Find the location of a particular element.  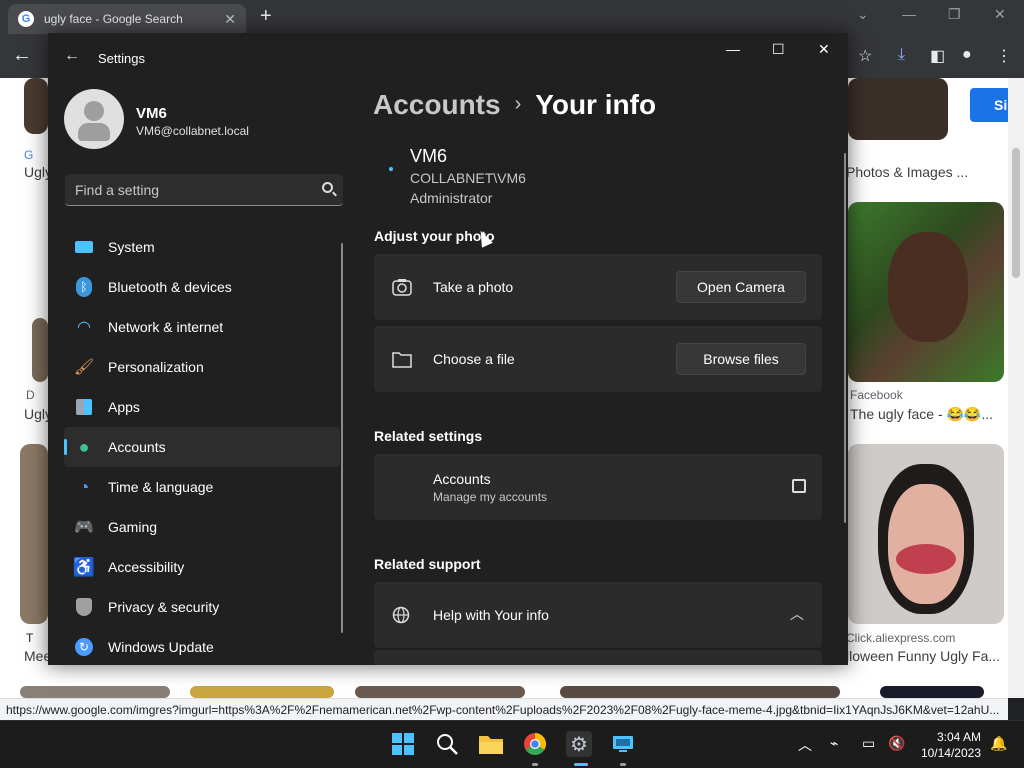

network-status-icon: ⌁ is located at coordinates (834, 743).